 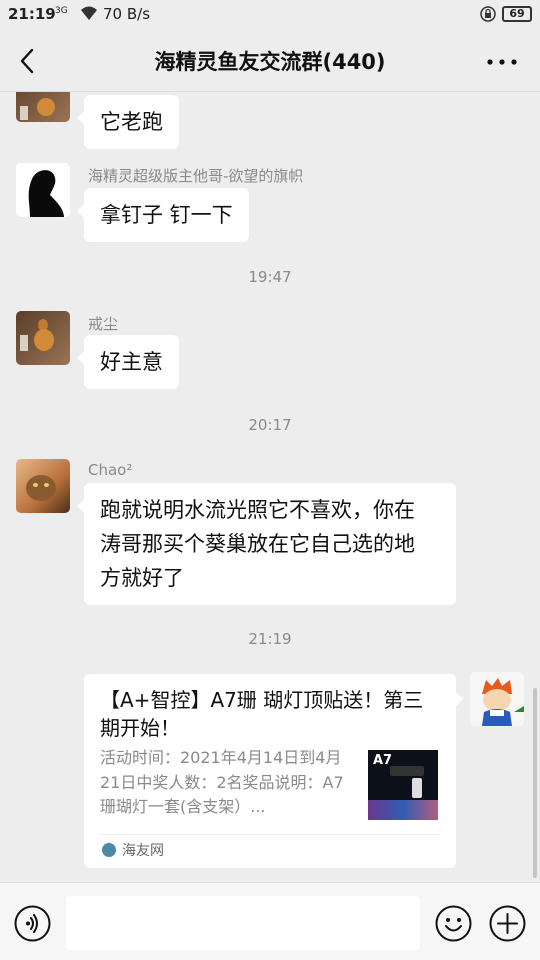 What do you see at coordinates (163, 215) in the screenshot?
I see `message-bubble: 拿钉子 钉一下` at bounding box center [163, 215].